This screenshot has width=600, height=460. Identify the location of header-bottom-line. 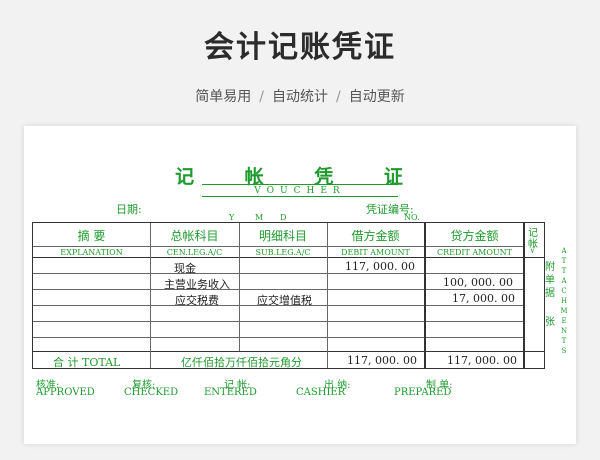
(288, 257).